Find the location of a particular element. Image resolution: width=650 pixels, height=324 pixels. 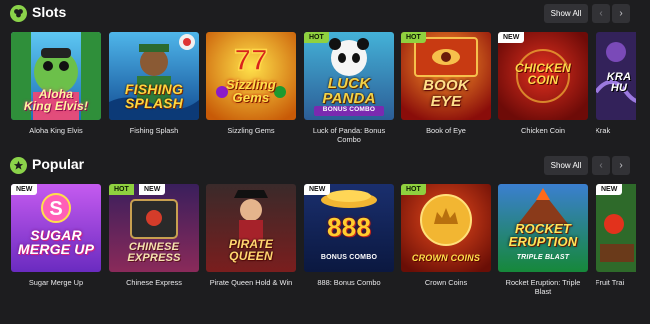

game-card: NEW Fruit Trai is located at coordinates (616, 254).